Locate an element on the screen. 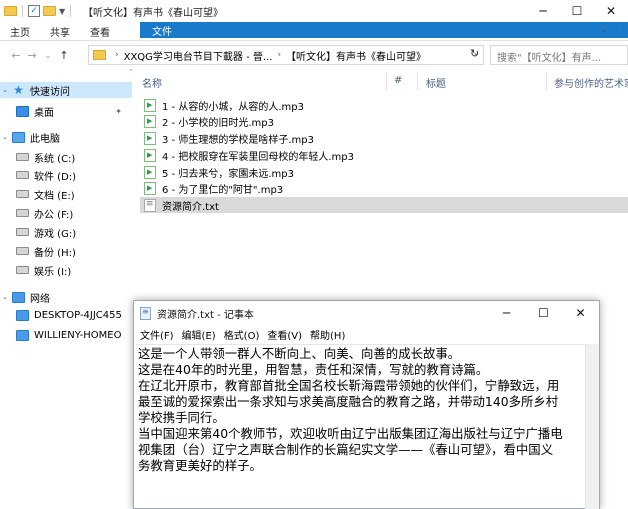  properties-check-icon: ✓ is located at coordinates (34, 11).